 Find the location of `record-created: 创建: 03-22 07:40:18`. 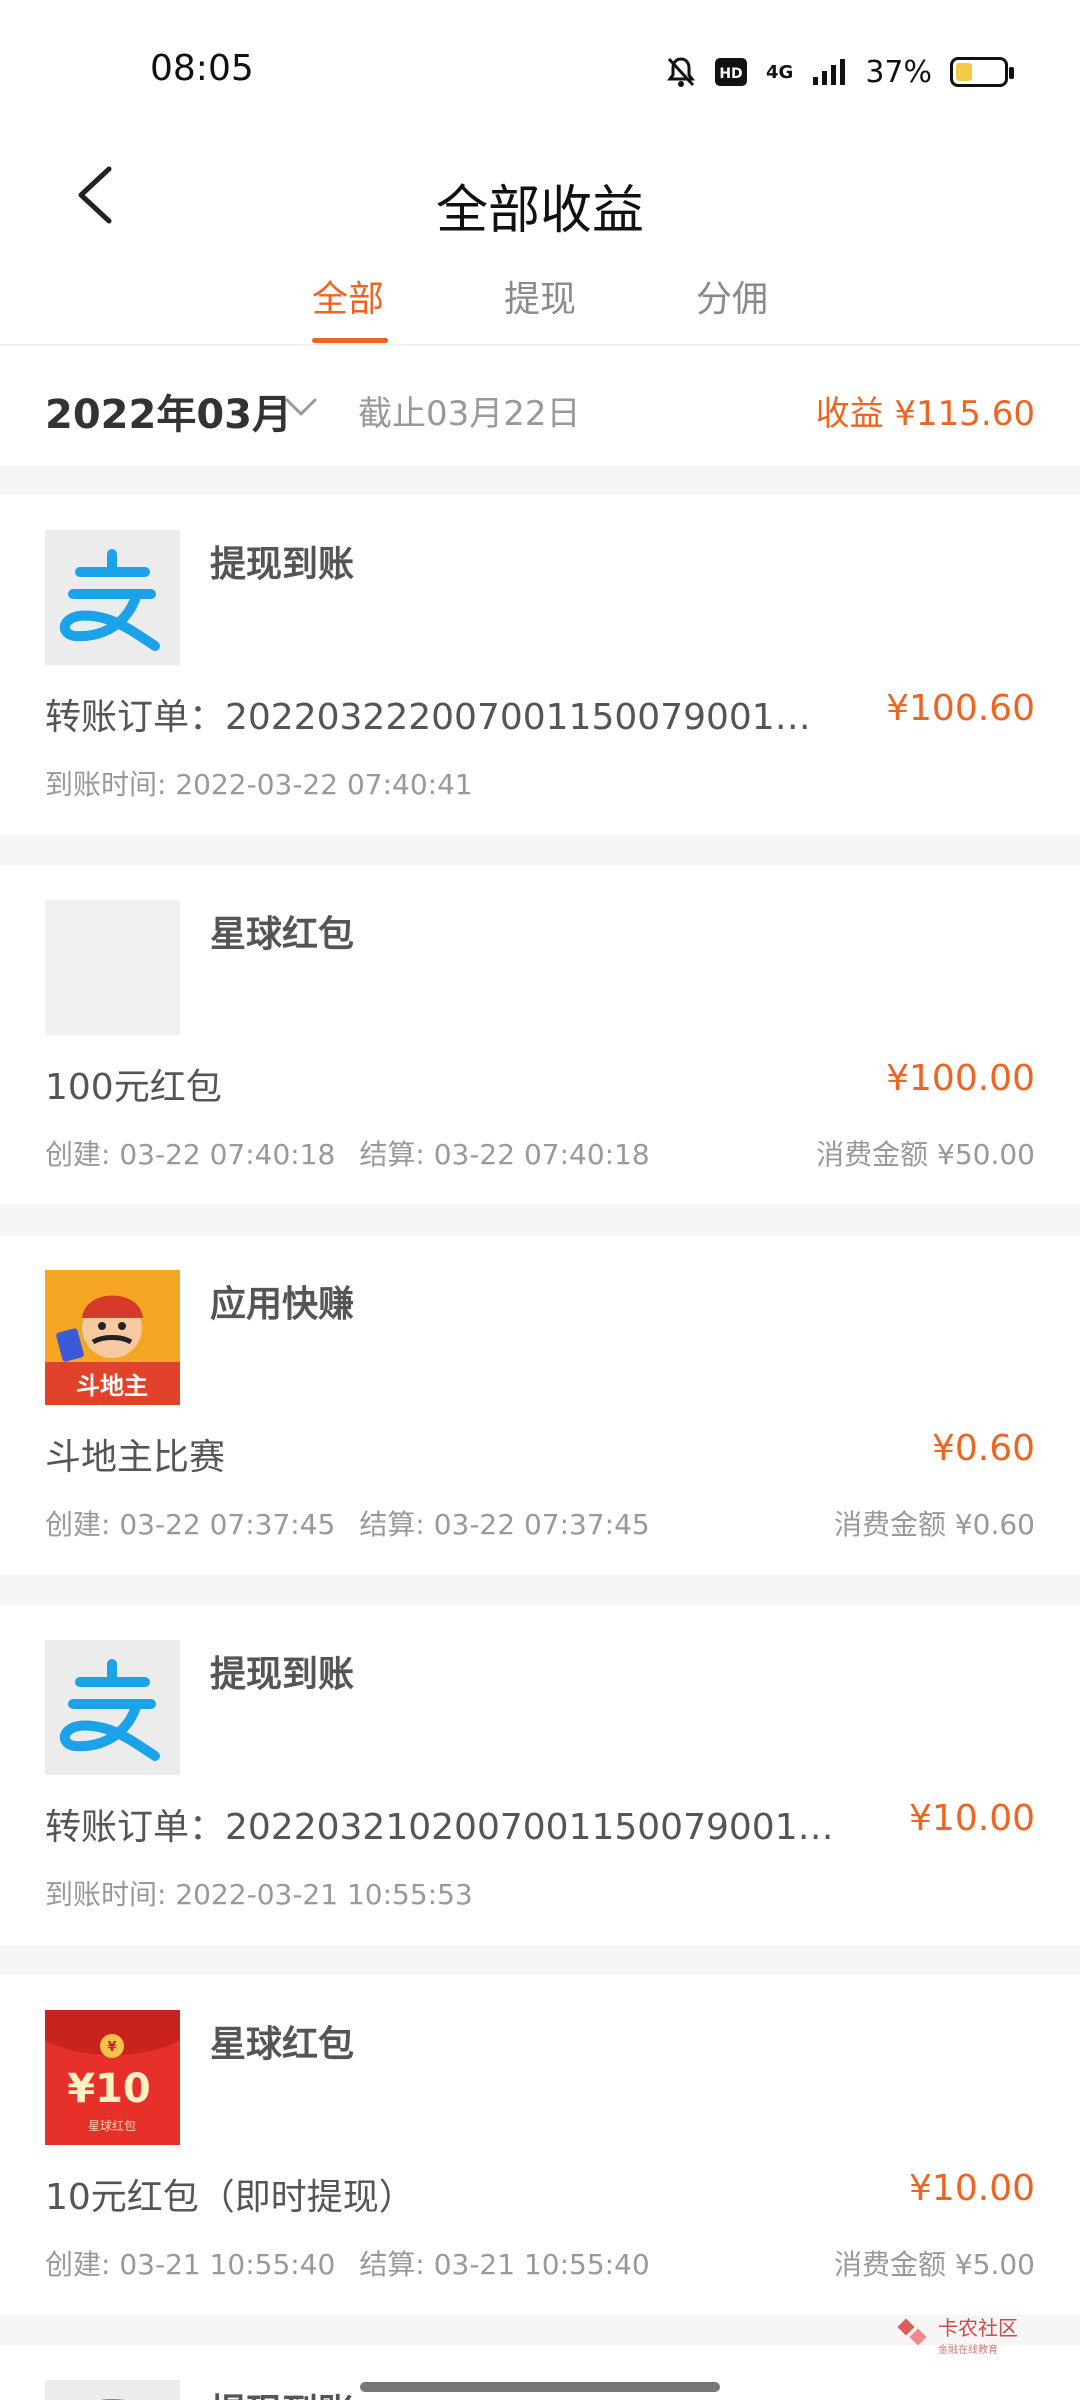

record-created: 创建: 03-22 07:40:18 is located at coordinates (190, 1154).